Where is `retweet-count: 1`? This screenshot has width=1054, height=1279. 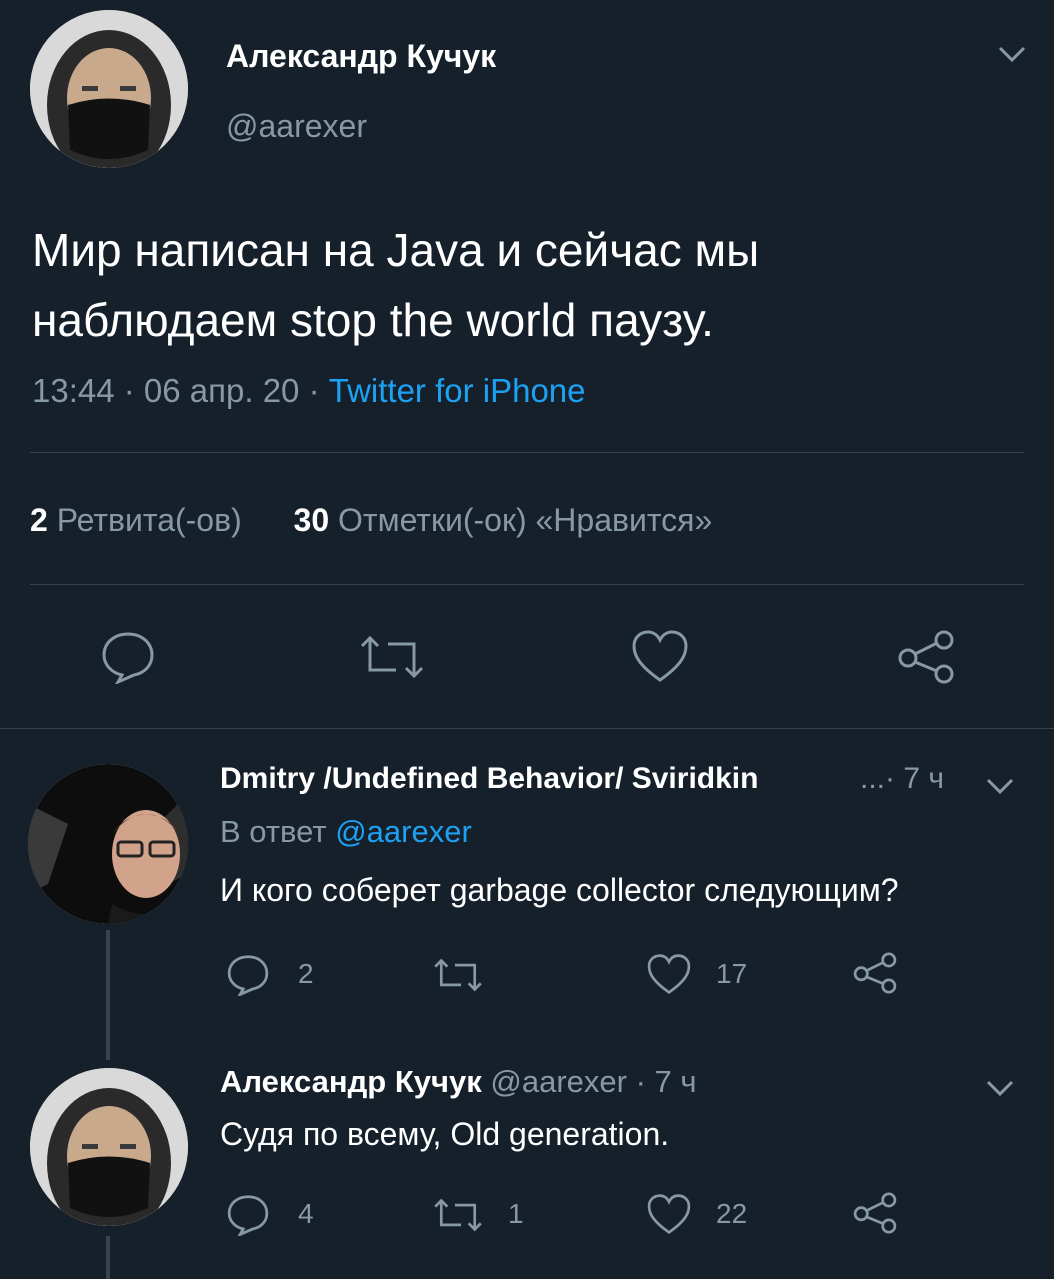
retweet-count: 1 is located at coordinates (516, 1213).